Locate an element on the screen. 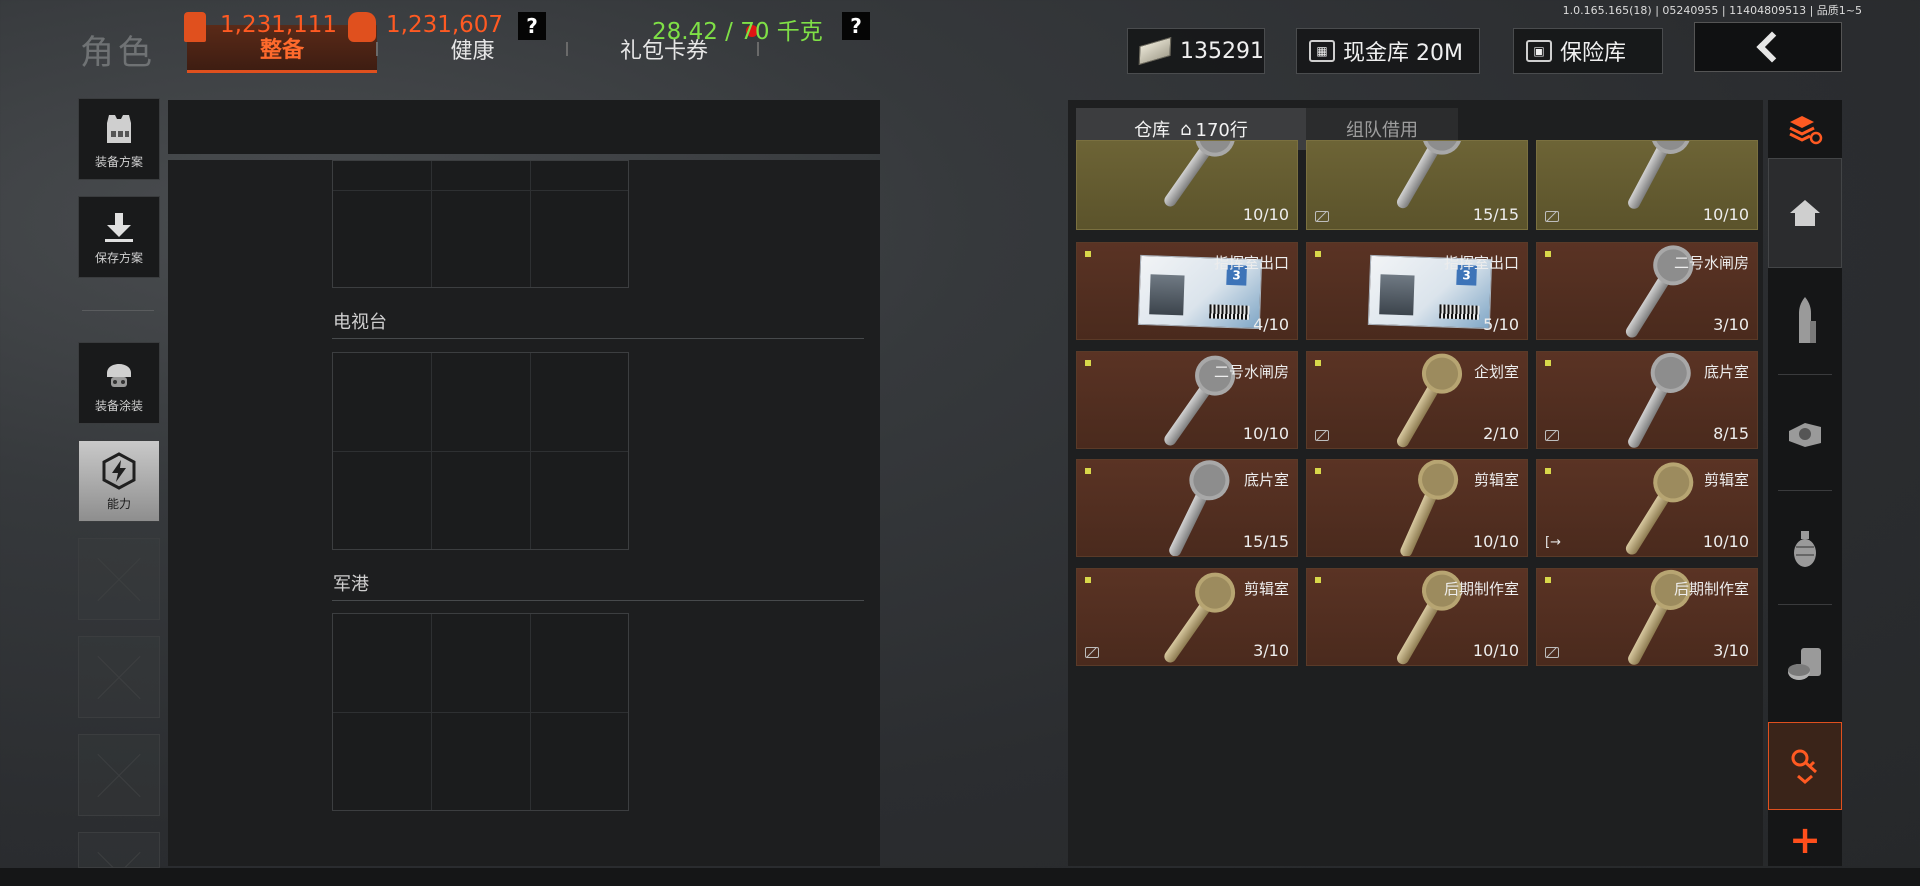 The image size is (1920, 886). ammo-button is located at coordinates (1805, 322).